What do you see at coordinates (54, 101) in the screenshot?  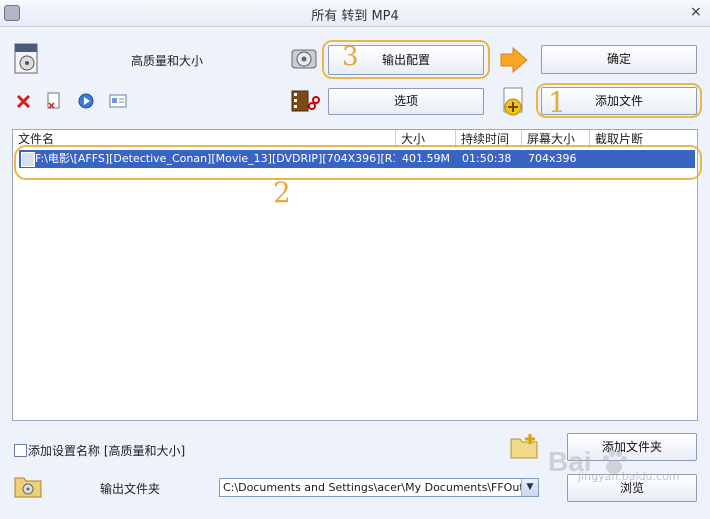 I see `remove-file-icon` at bounding box center [54, 101].